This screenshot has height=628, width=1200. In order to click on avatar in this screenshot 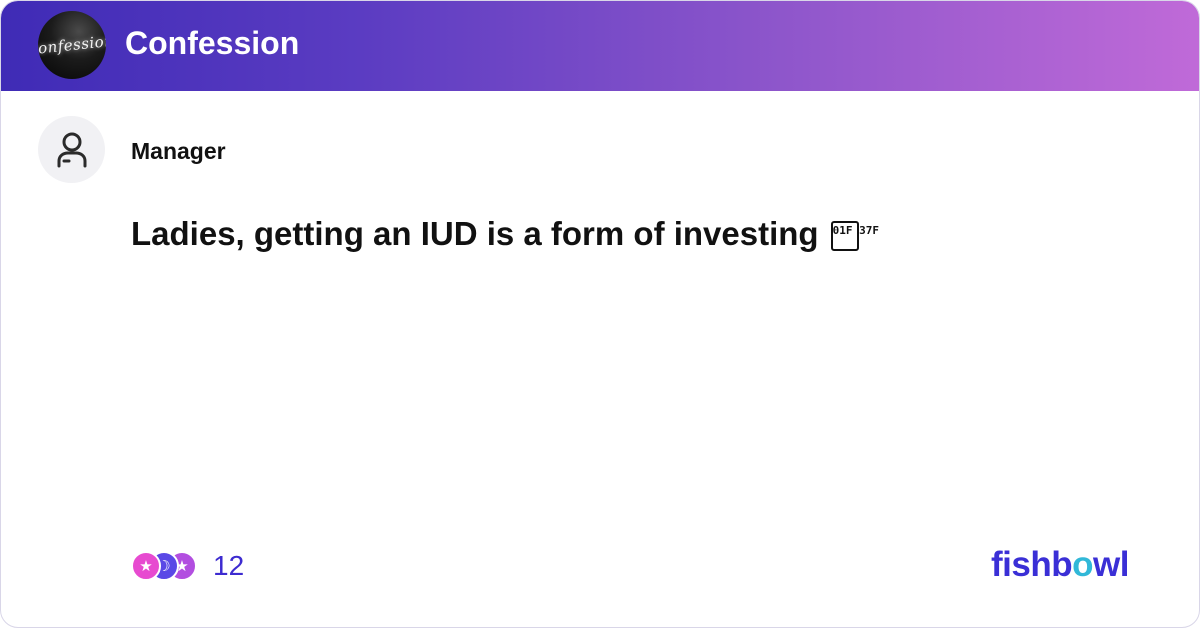, I will do `click(71, 149)`.